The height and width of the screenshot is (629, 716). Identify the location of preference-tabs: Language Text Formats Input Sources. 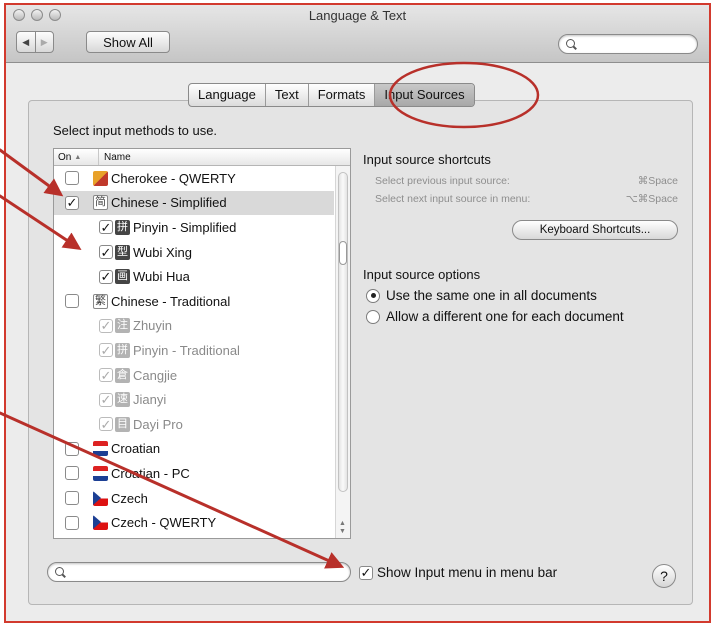
(331, 95).